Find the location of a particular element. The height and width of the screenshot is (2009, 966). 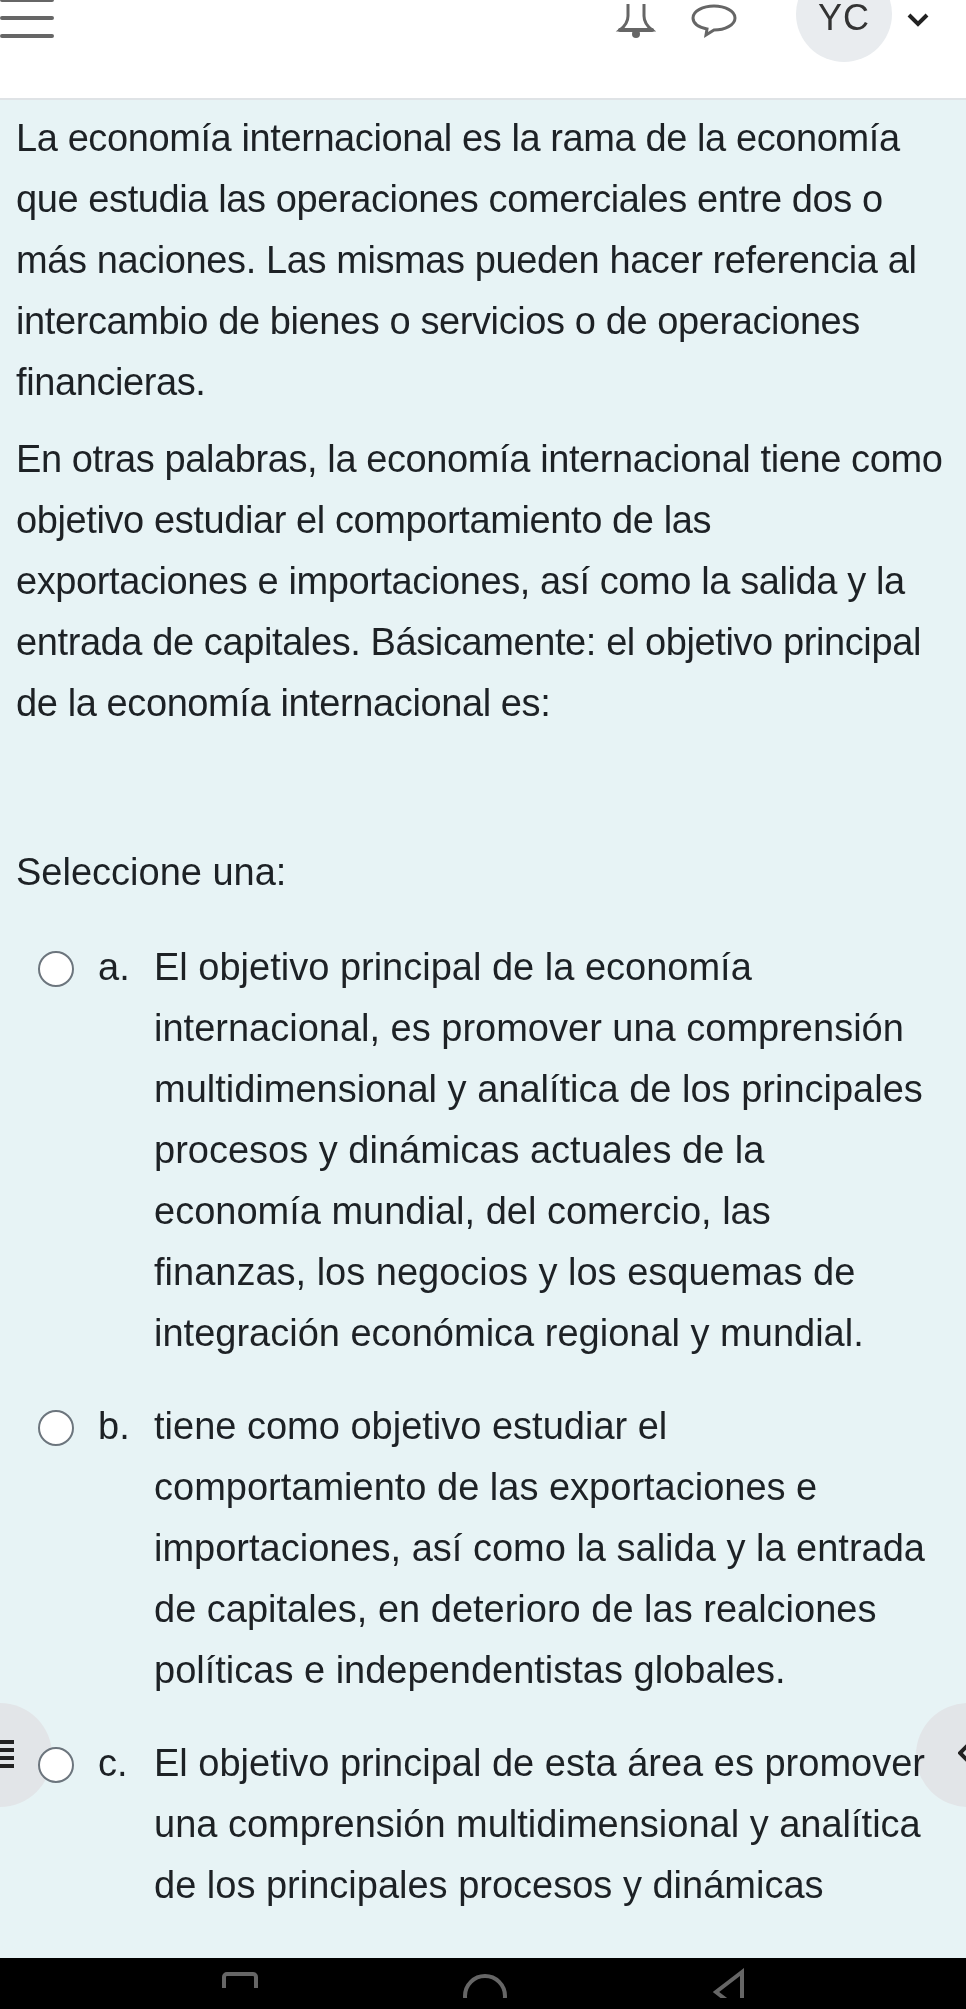

question-text: En otras palabras, la economía internacional tiene como objetivo estudiar el comportamiento de las exportaciones e importaciones, así como la salida y la entrada de capitales. Básicamente: el objetivo principal de la economía internacional es: is located at coordinates (480, 581).